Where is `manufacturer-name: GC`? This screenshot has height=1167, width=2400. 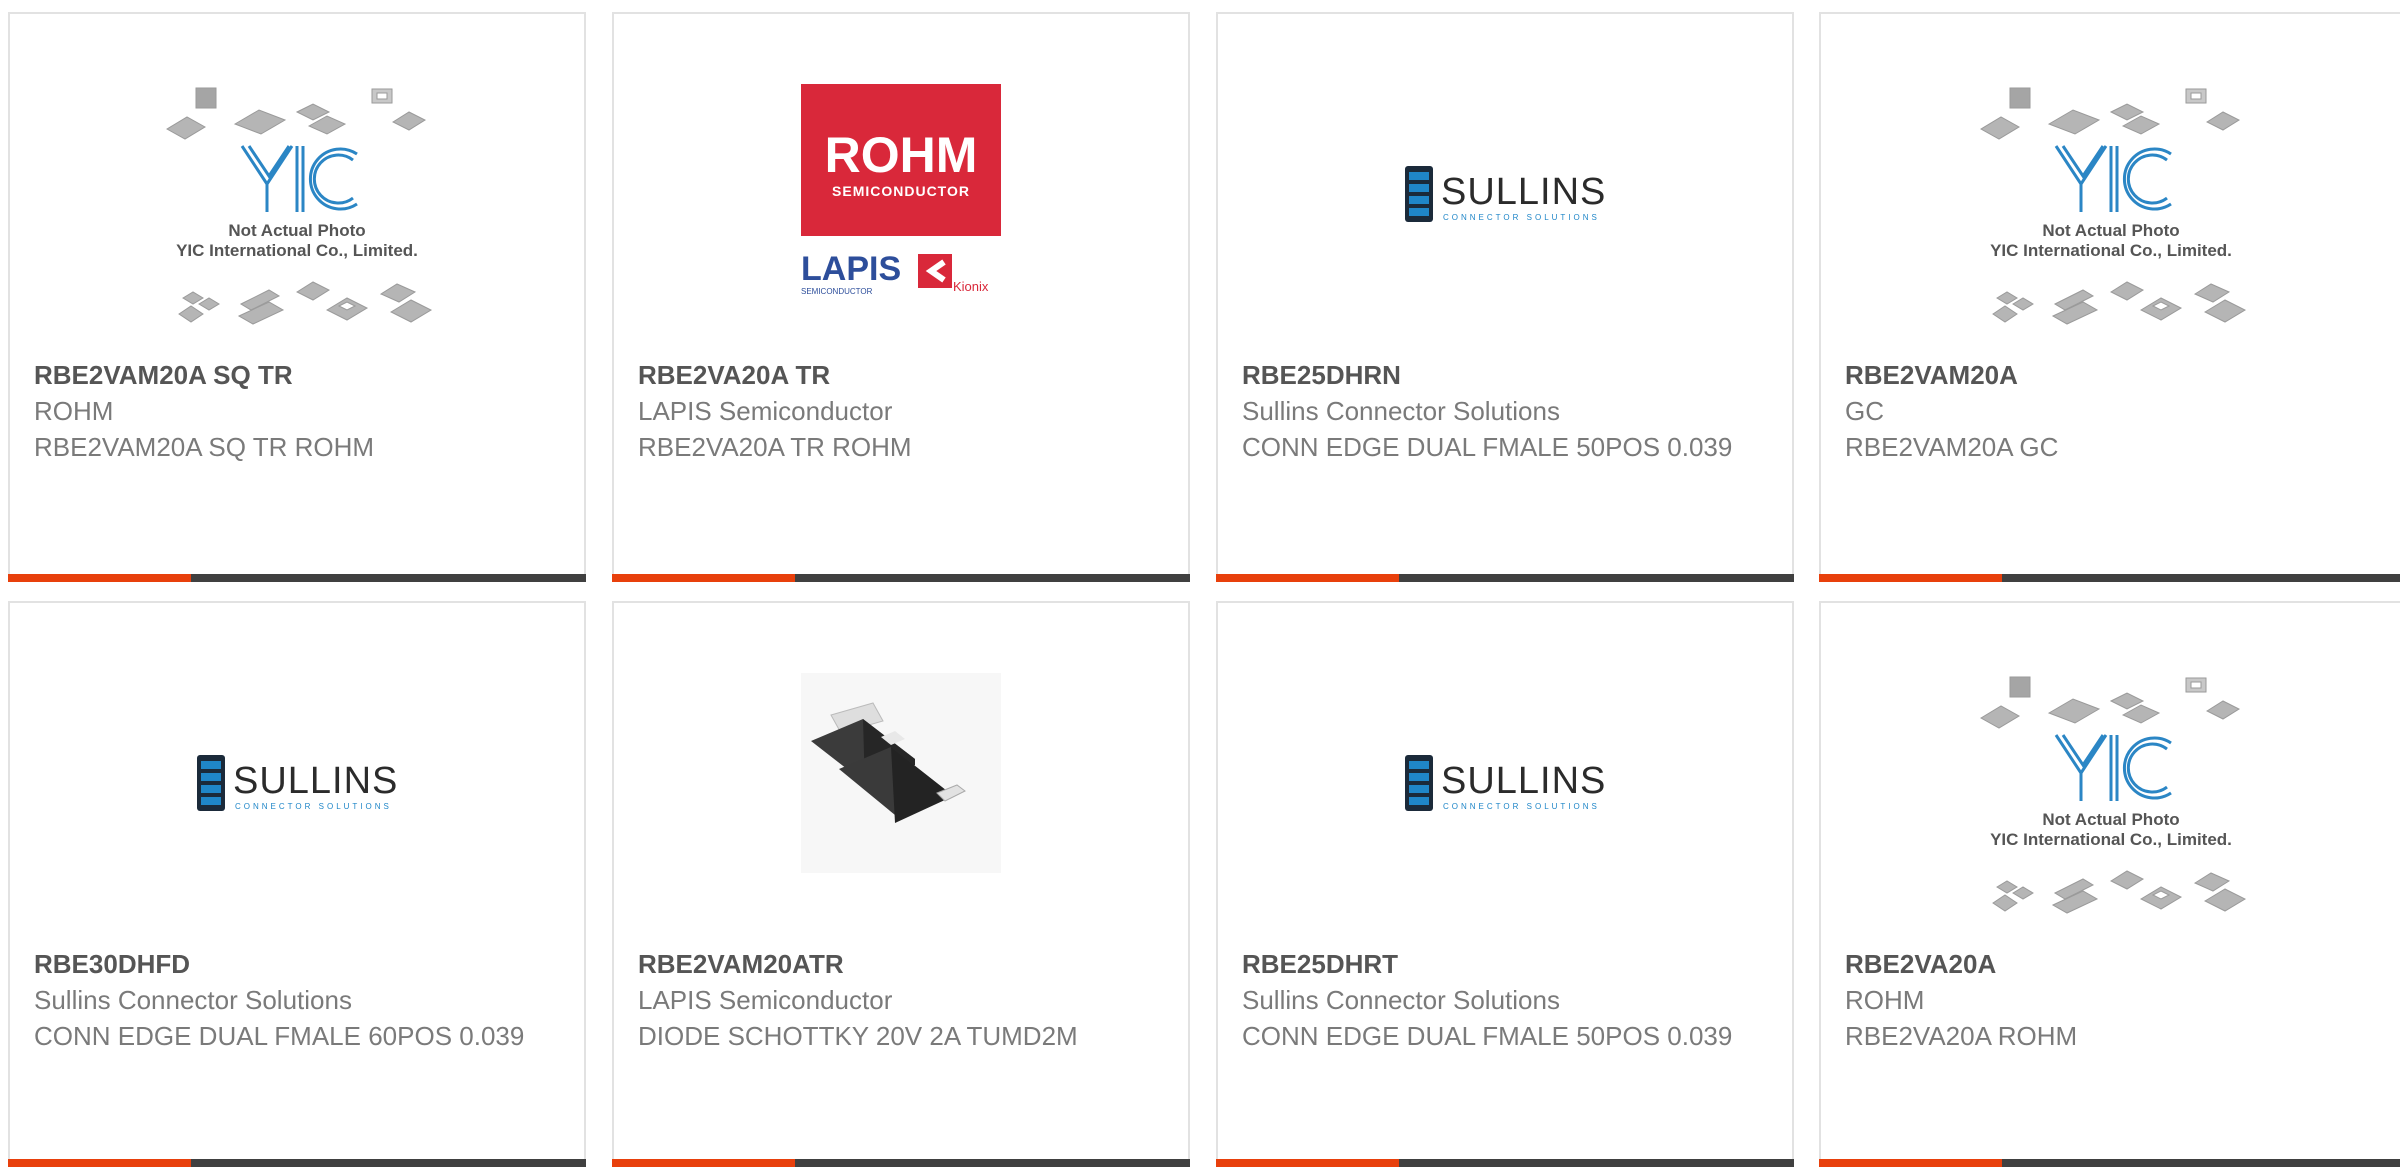 manufacturer-name: GC is located at coordinates (1864, 411).